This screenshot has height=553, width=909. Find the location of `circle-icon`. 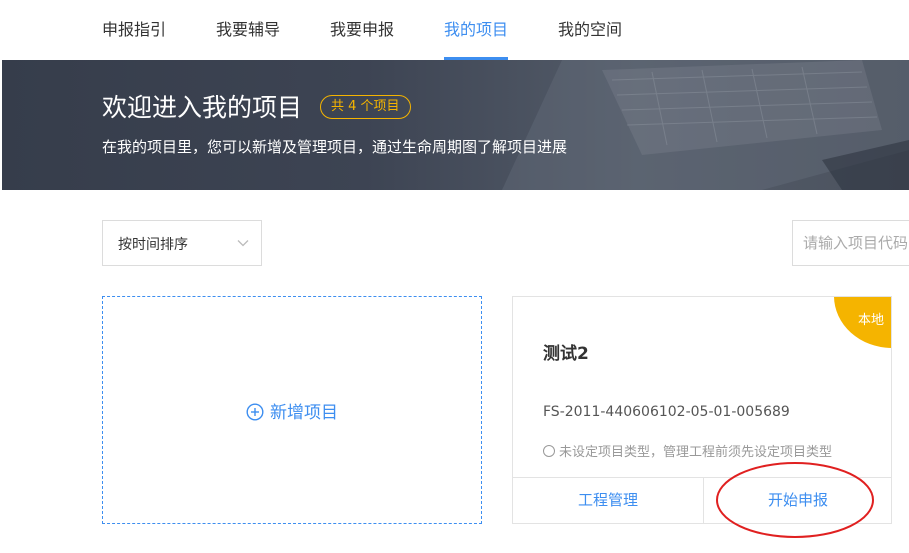

circle-icon is located at coordinates (549, 451).